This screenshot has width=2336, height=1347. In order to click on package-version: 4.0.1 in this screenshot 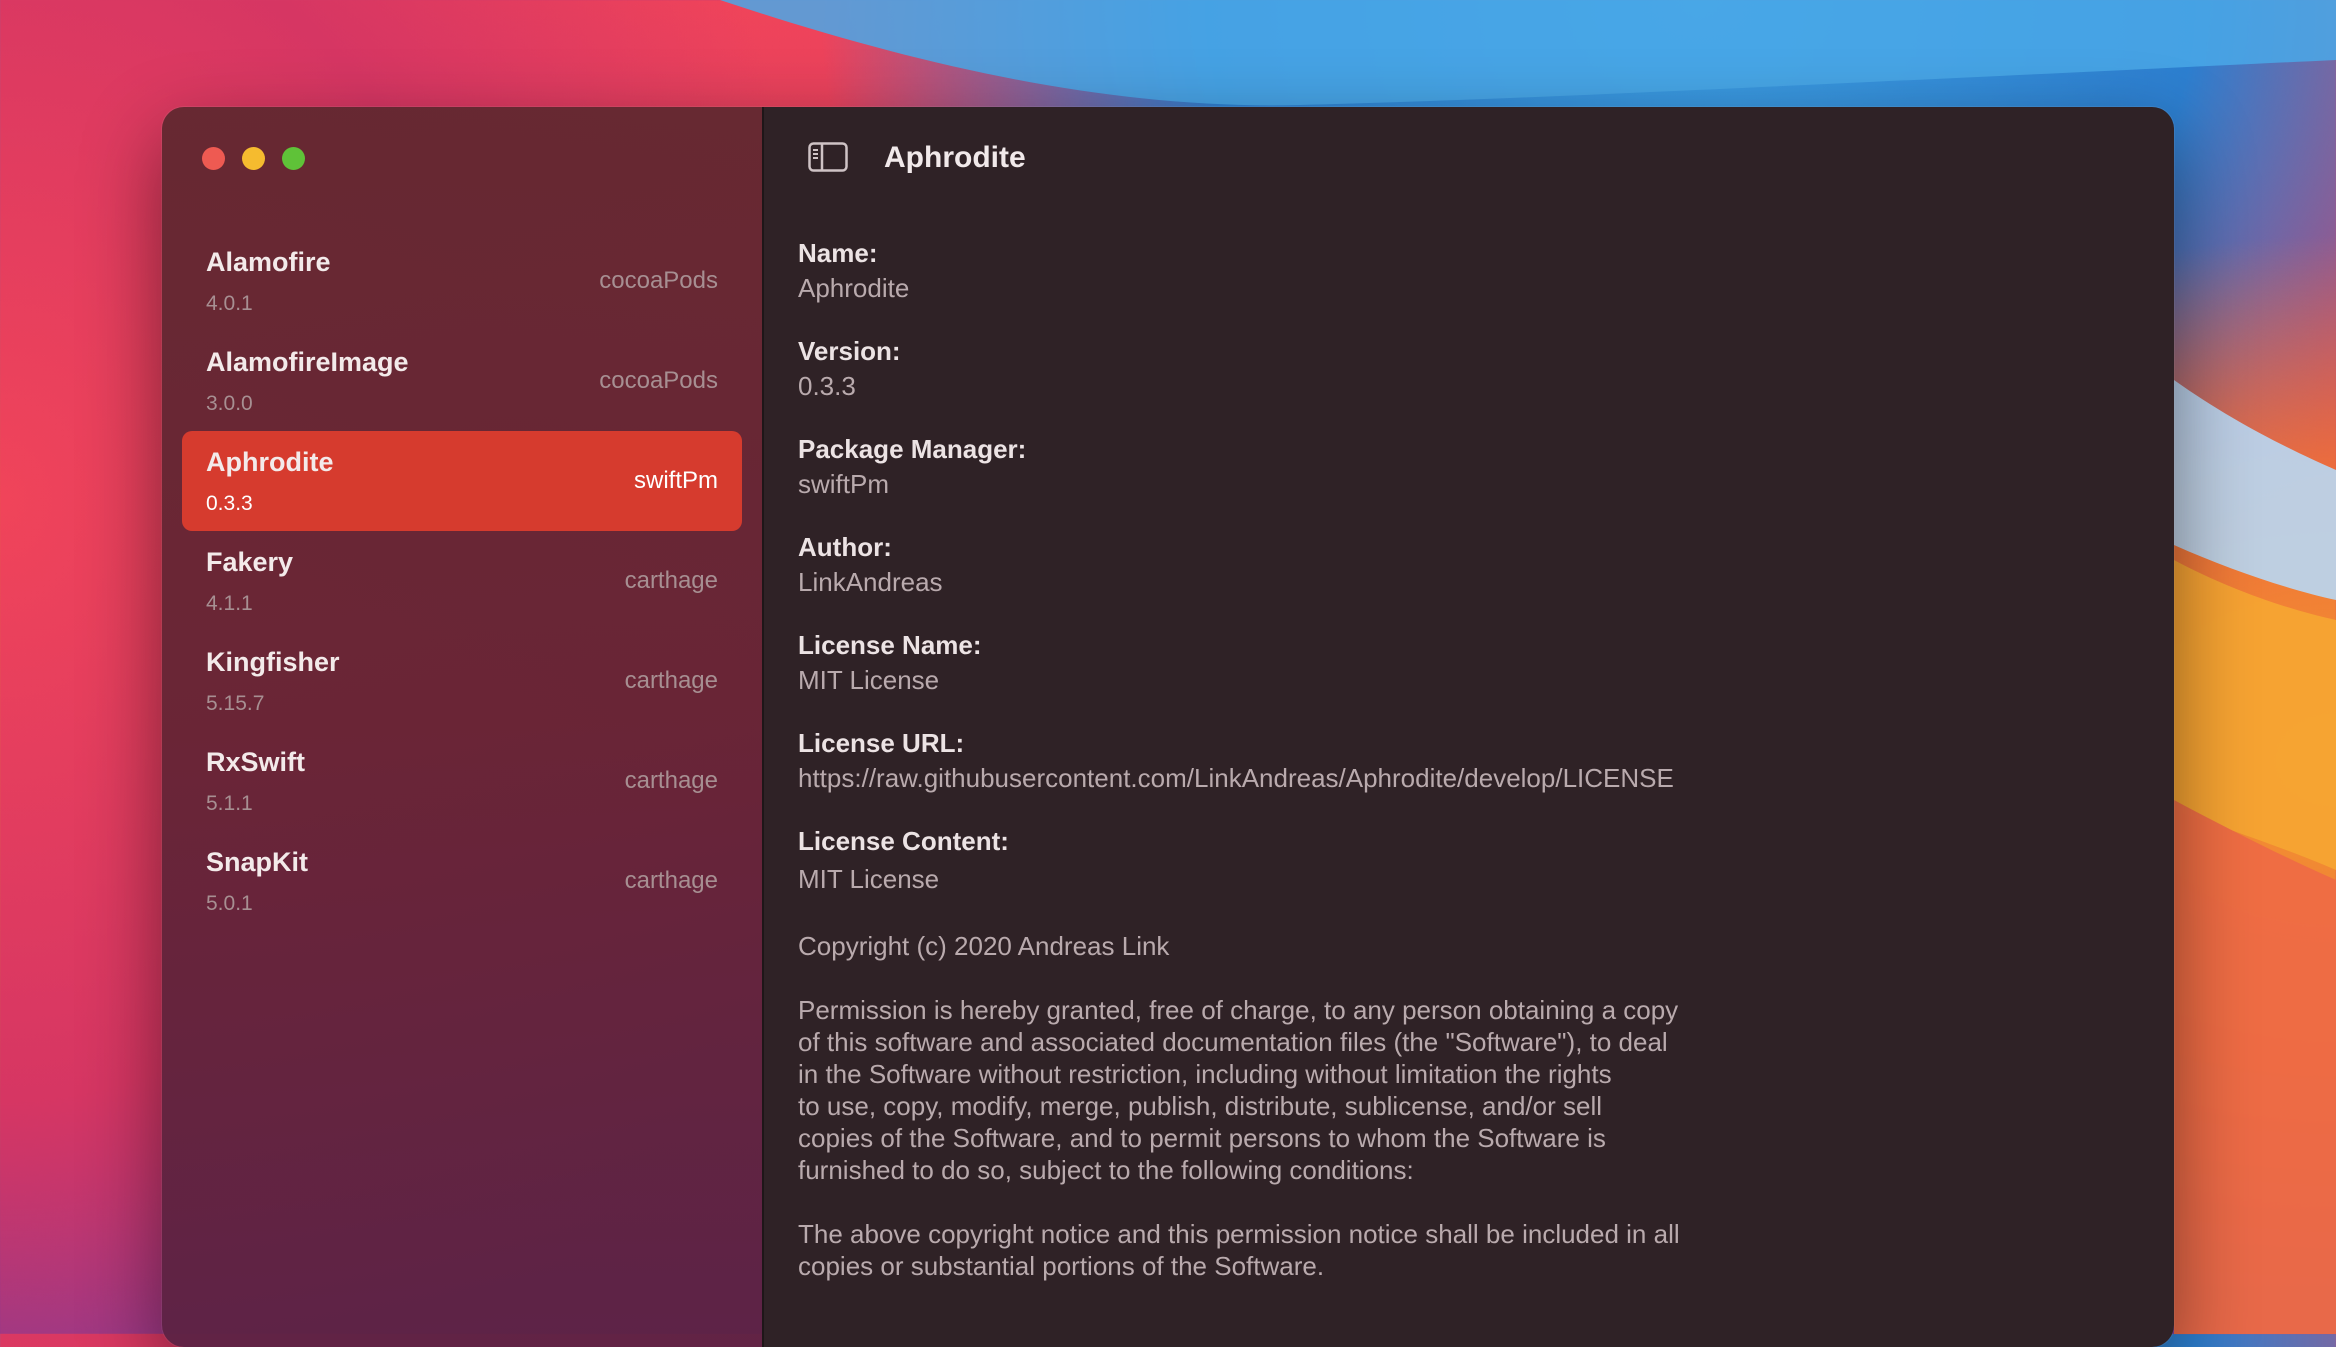, I will do `click(229, 303)`.